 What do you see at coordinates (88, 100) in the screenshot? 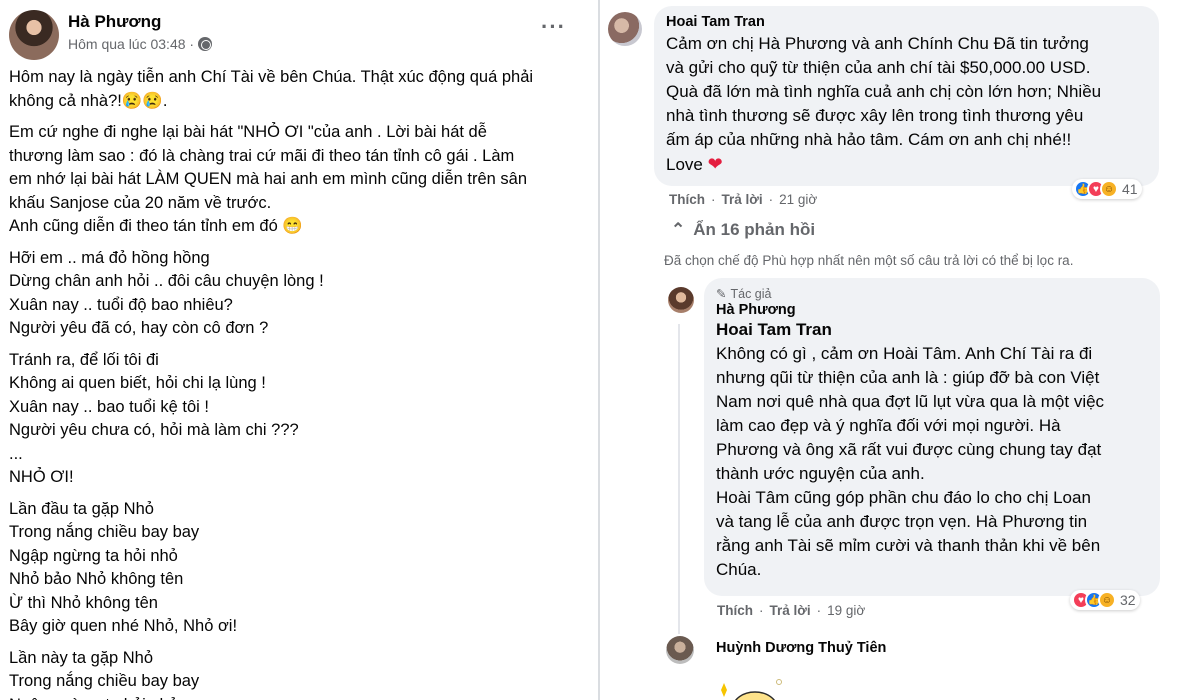
I see `post-line: không cả nhà?!😢😢.` at bounding box center [88, 100].